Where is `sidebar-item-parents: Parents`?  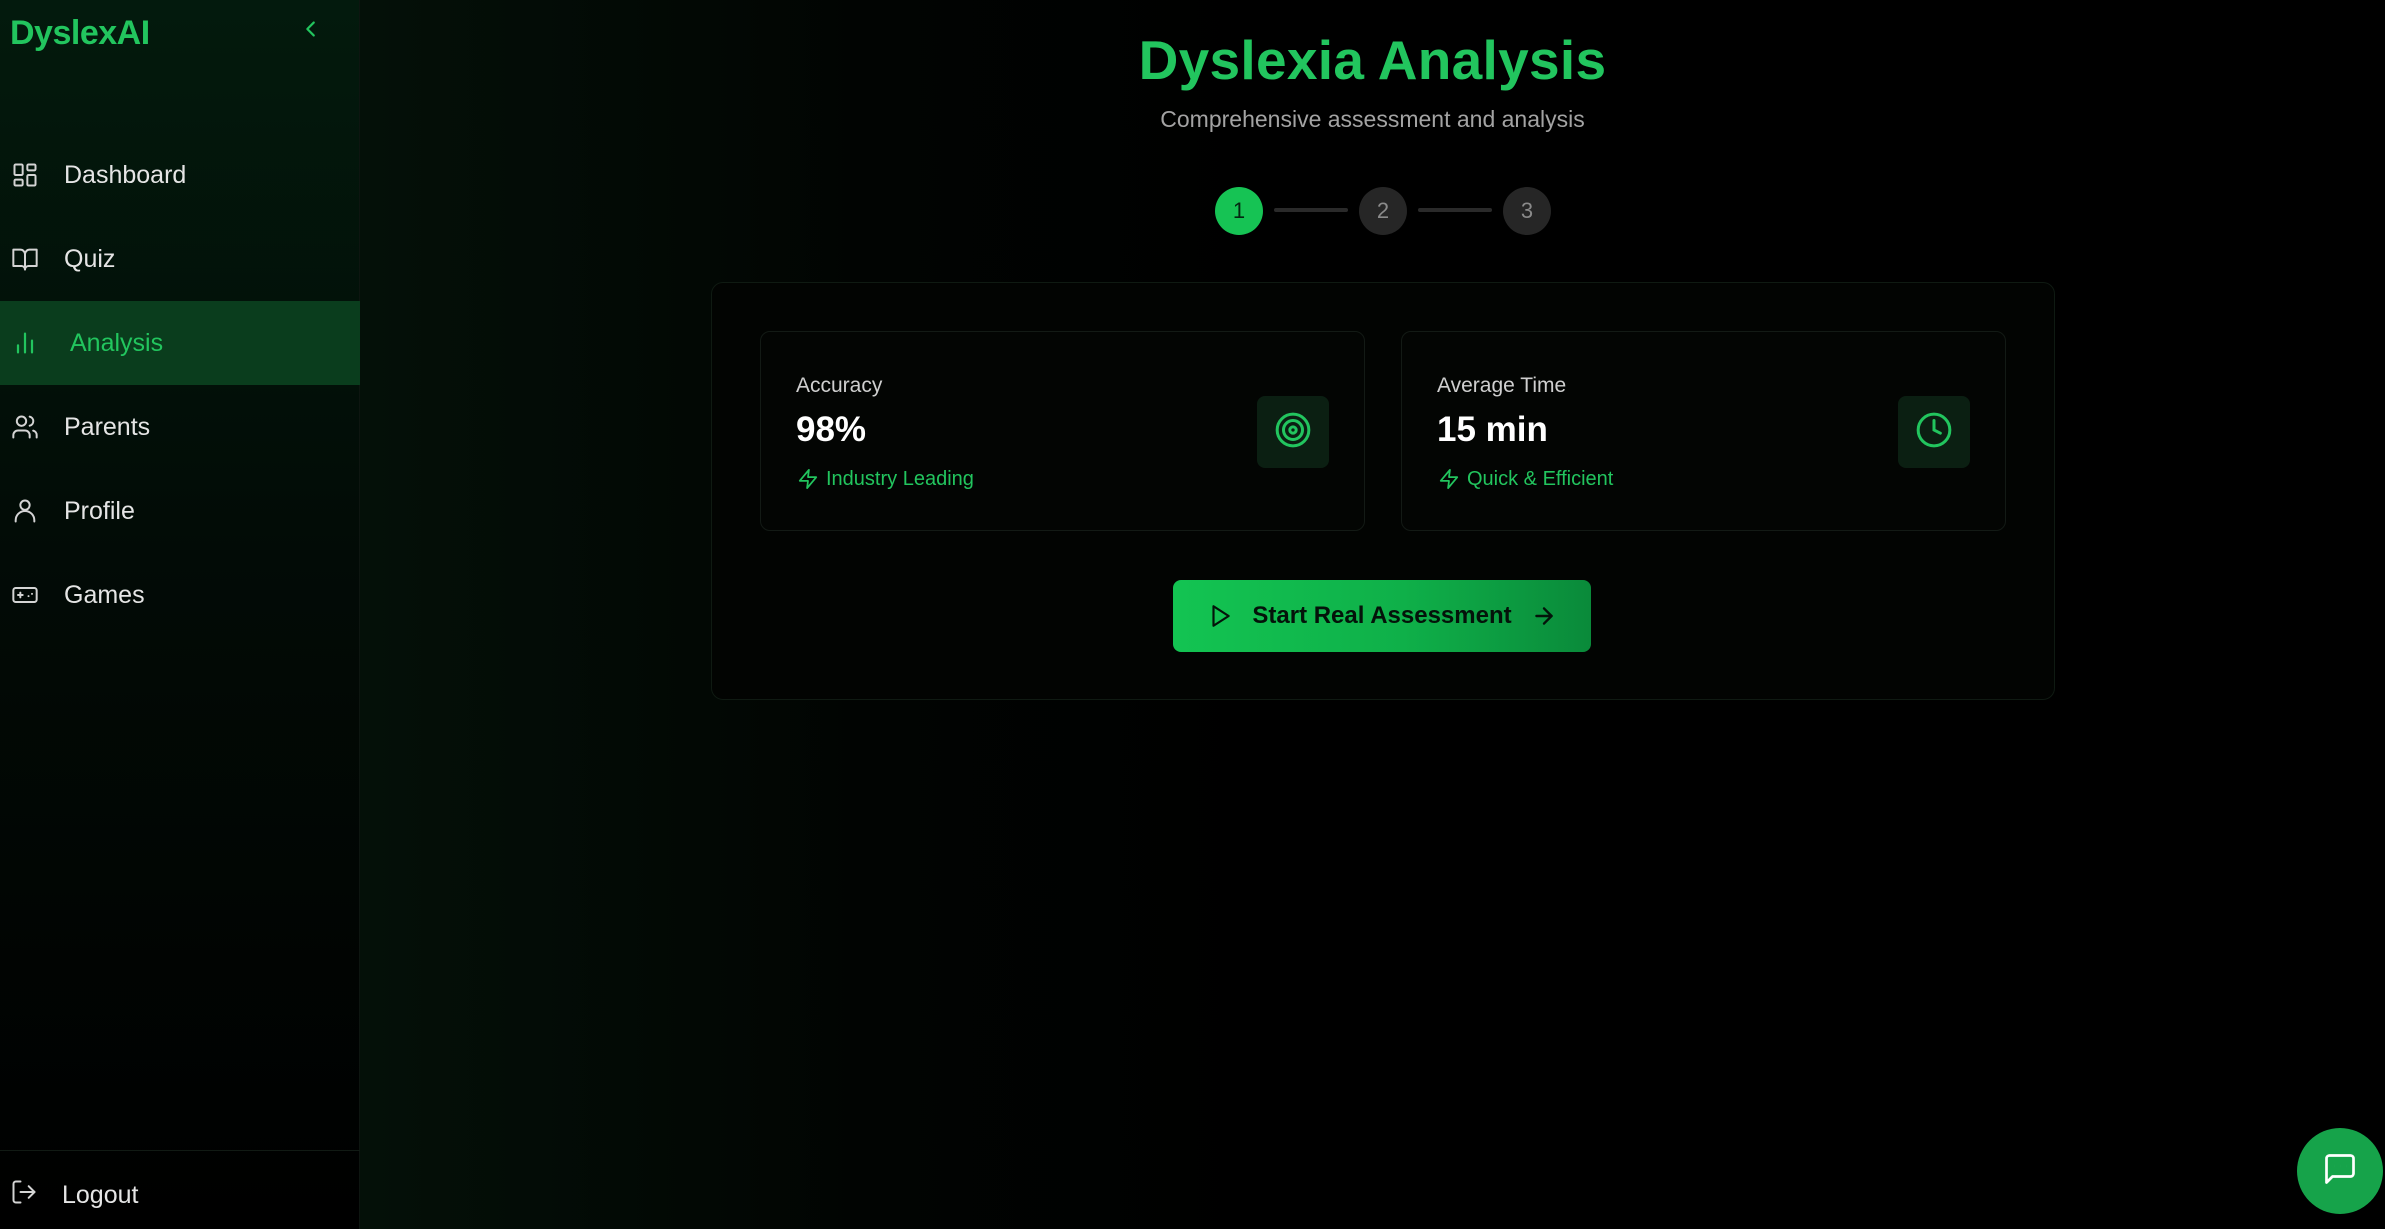
sidebar-item-parents: Parents is located at coordinates (180, 427).